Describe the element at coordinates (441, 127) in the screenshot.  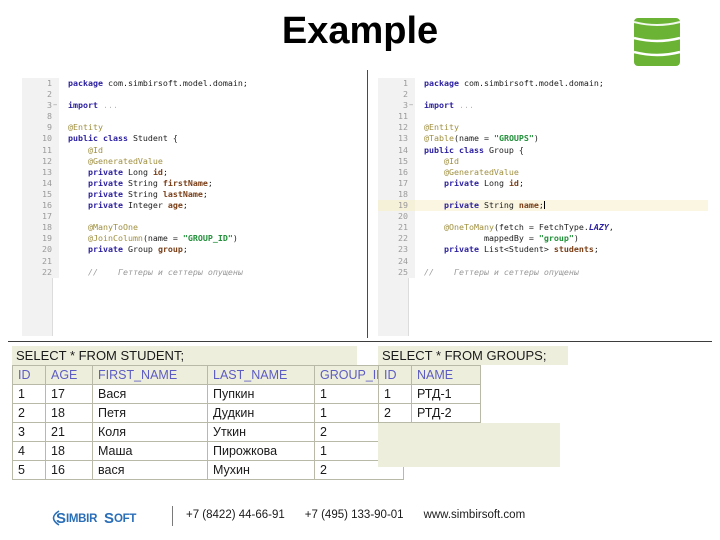
I see `code-text: @Entity` at that location.